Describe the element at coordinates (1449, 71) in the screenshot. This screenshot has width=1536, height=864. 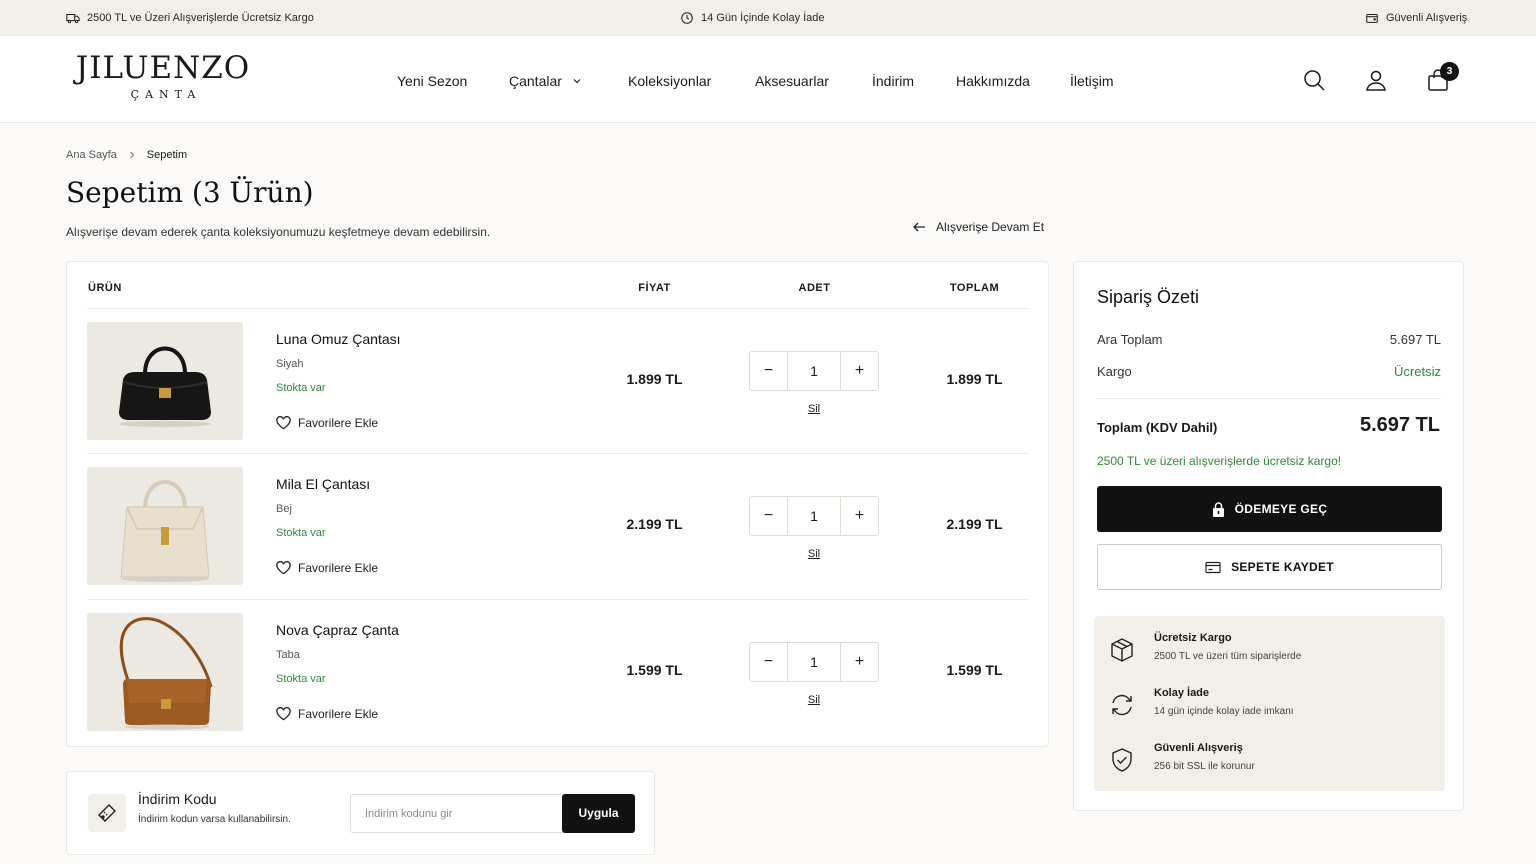
I see `cart-count-badge: 3` at that location.